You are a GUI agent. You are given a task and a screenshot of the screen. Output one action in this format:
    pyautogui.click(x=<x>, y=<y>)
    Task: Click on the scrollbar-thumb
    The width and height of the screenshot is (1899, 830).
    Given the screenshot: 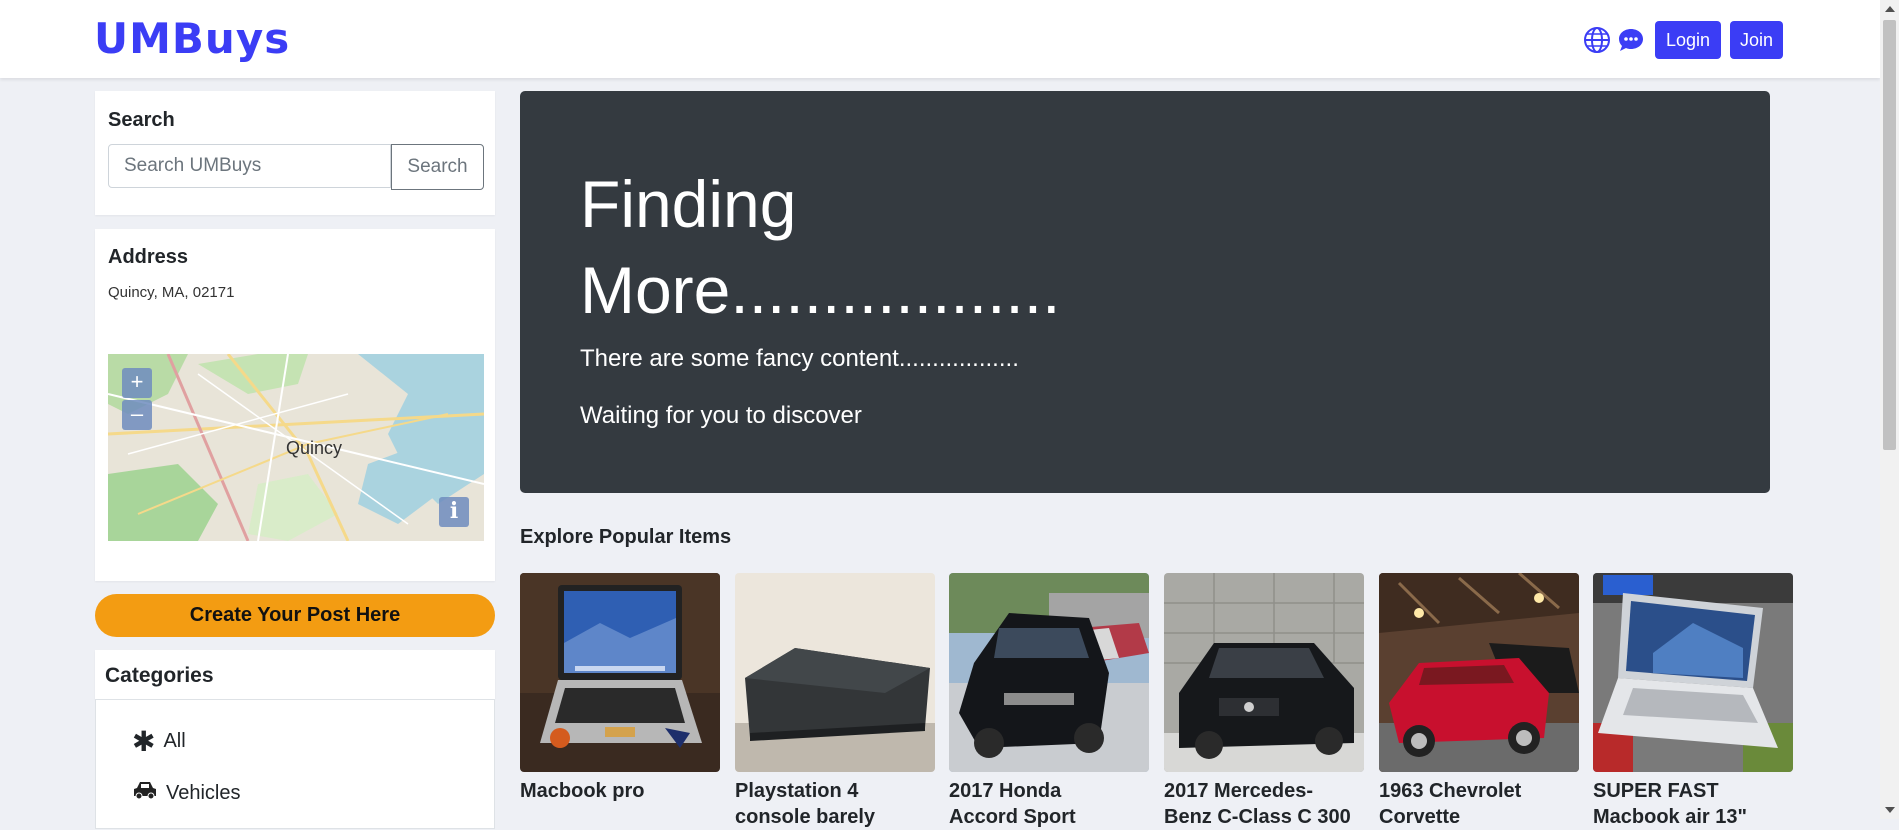 What is the action you would take?
    pyautogui.click(x=1889, y=235)
    